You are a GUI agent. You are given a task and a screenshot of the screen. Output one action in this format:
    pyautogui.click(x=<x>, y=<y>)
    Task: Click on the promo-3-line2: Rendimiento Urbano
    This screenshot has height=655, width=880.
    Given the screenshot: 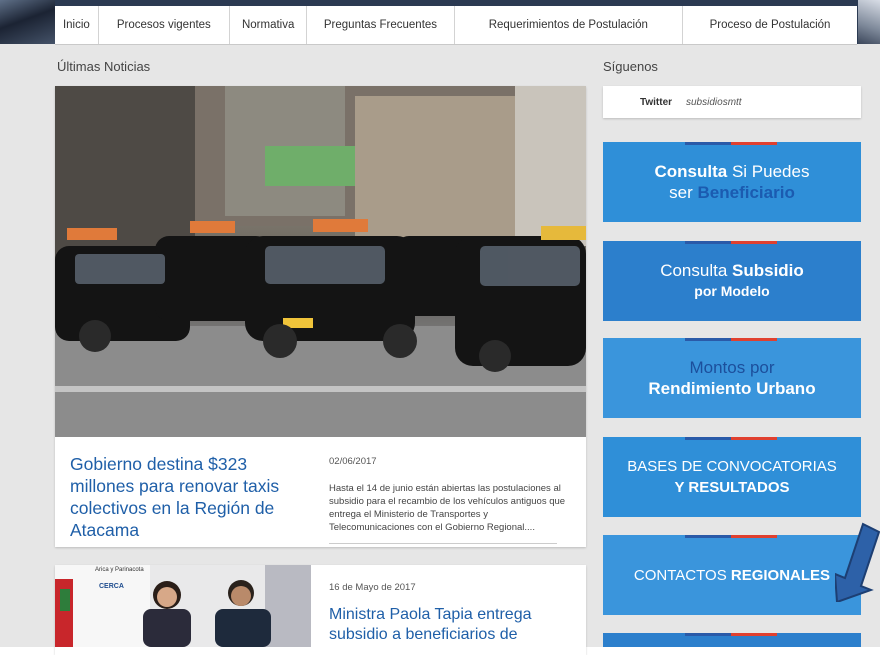 What is the action you would take?
    pyautogui.click(x=732, y=388)
    